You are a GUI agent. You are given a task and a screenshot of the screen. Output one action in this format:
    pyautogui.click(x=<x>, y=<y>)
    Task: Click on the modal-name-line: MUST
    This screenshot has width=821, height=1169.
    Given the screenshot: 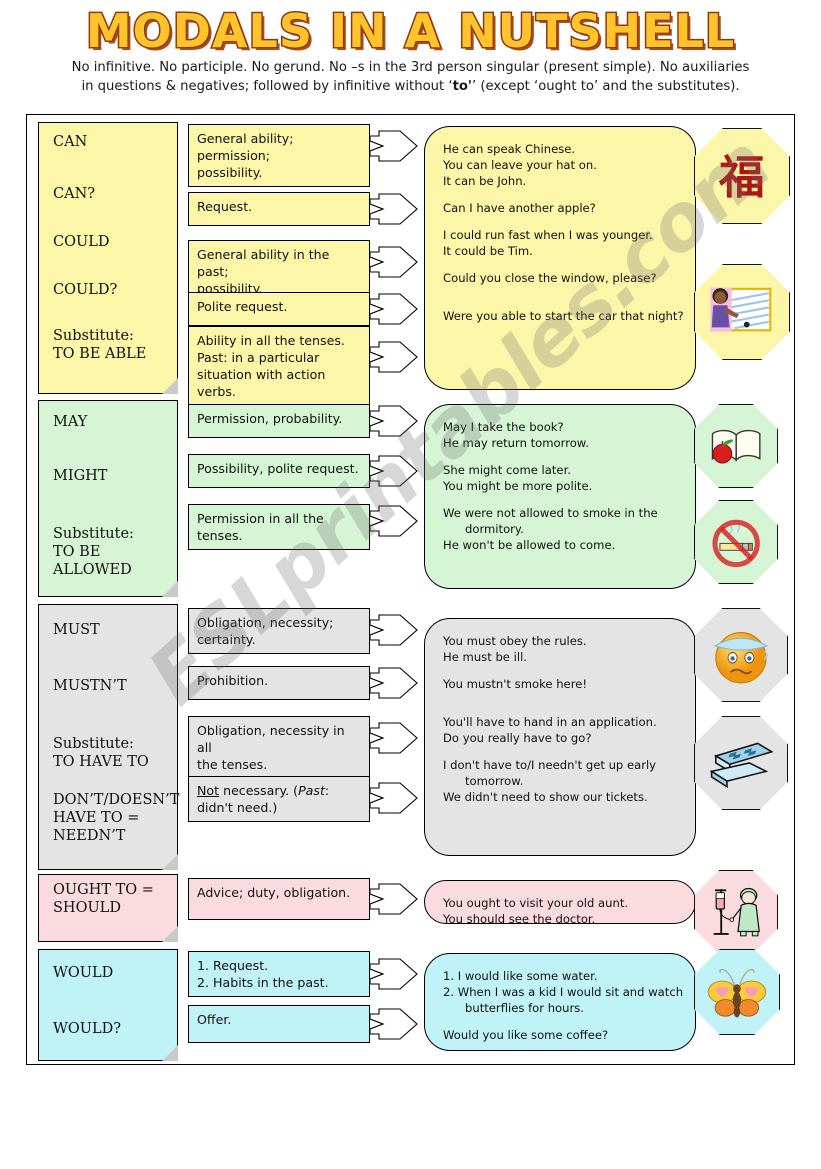 What is the action you would take?
    pyautogui.click(x=76, y=630)
    